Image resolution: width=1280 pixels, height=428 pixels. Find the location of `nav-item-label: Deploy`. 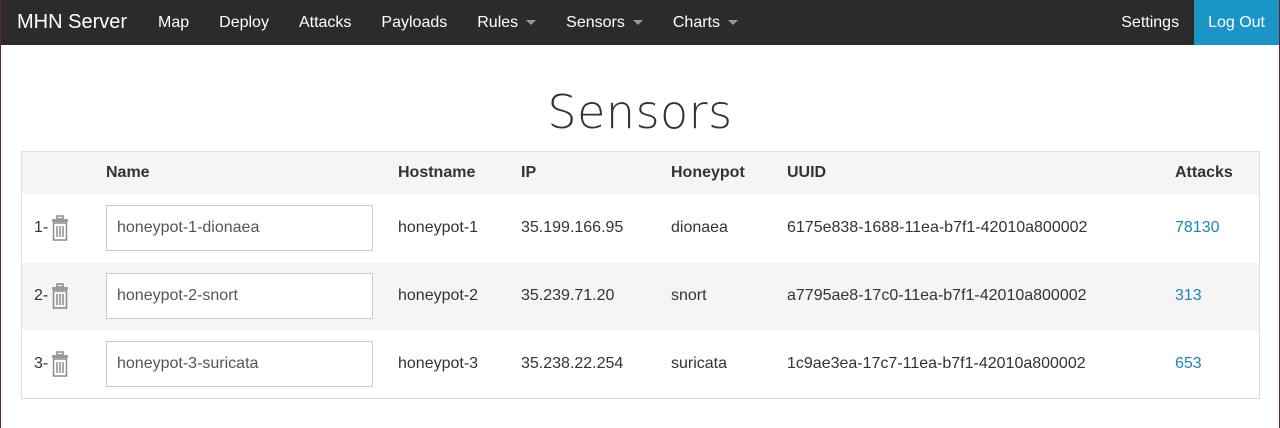

nav-item-label: Deploy is located at coordinates (244, 22).